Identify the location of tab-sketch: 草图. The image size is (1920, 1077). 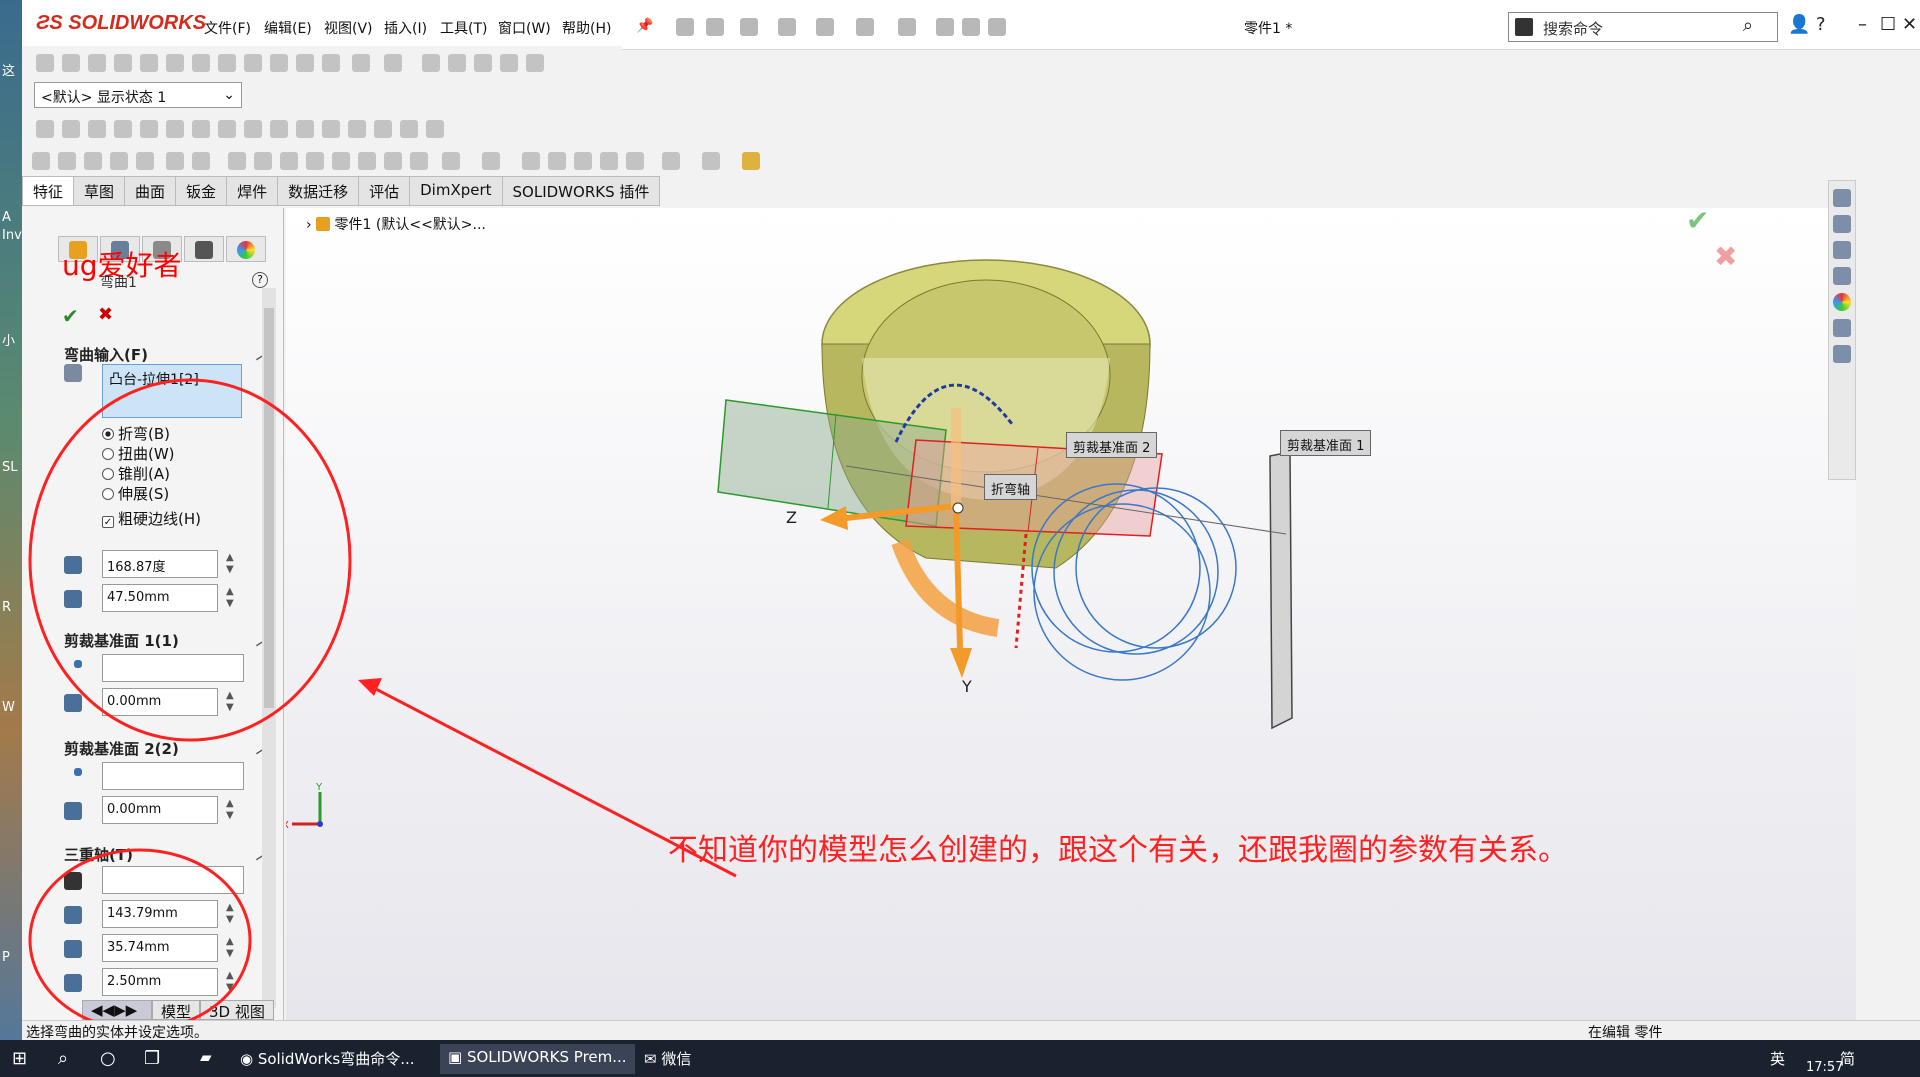
(99, 191).